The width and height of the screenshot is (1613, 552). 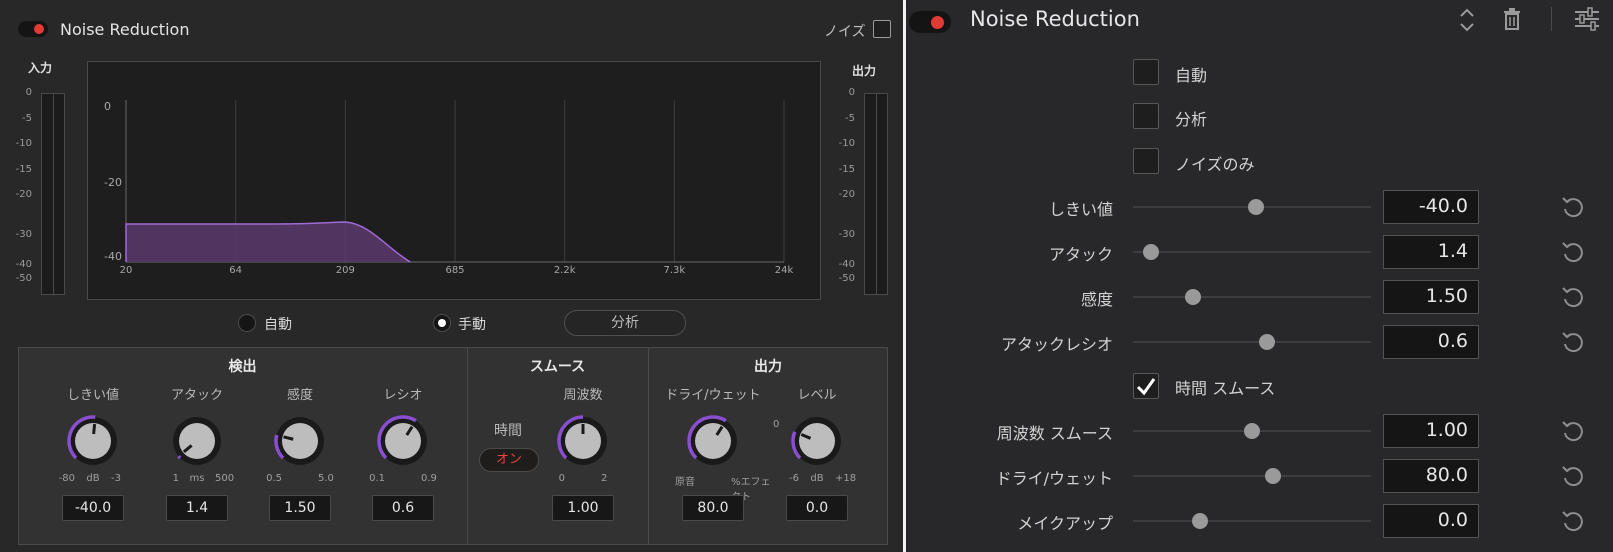 What do you see at coordinates (882, 29) in the screenshot?
I see `noise-only-checkbox` at bounding box center [882, 29].